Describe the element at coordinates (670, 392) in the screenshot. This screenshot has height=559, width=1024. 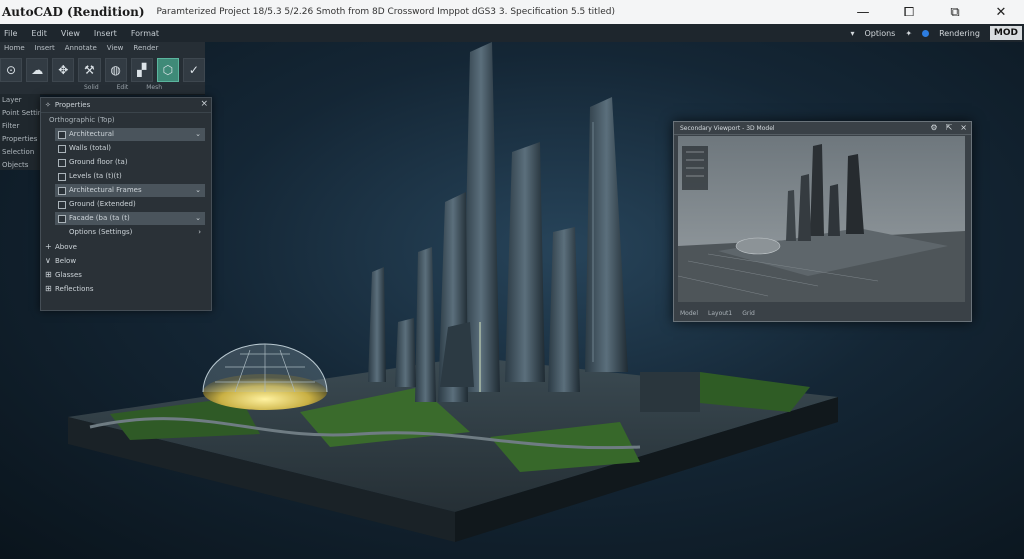
I see `building-block-right` at that location.